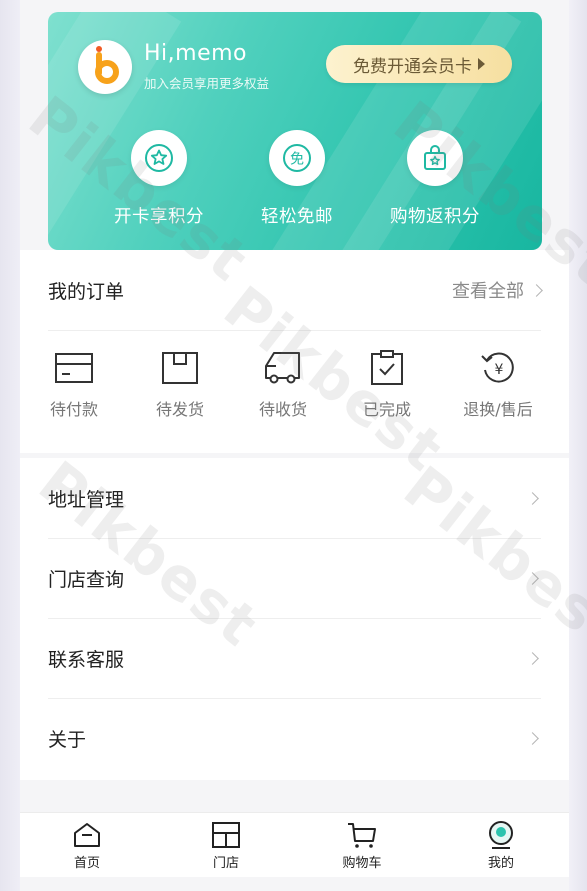 Image resolution: width=587 pixels, height=891 pixels. What do you see at coordinates (159, 217) in the screenshot?
I see `benefit-label: 开卡享积分` at bounding box center [159, 217].